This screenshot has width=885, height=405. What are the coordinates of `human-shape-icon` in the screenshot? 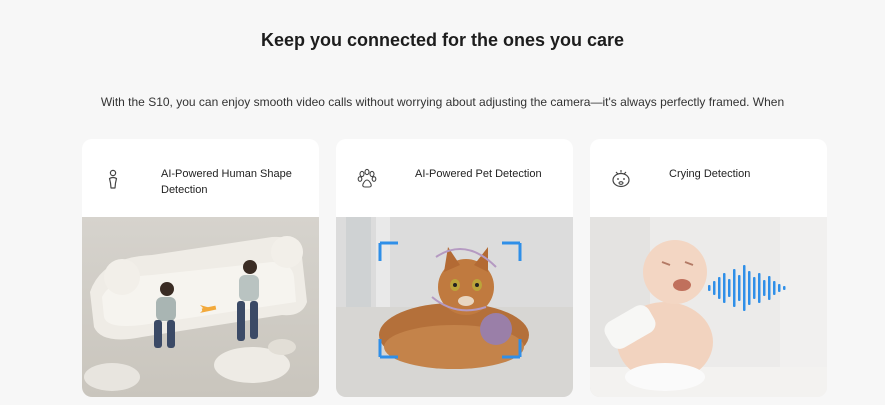 It's located at (113, 179).